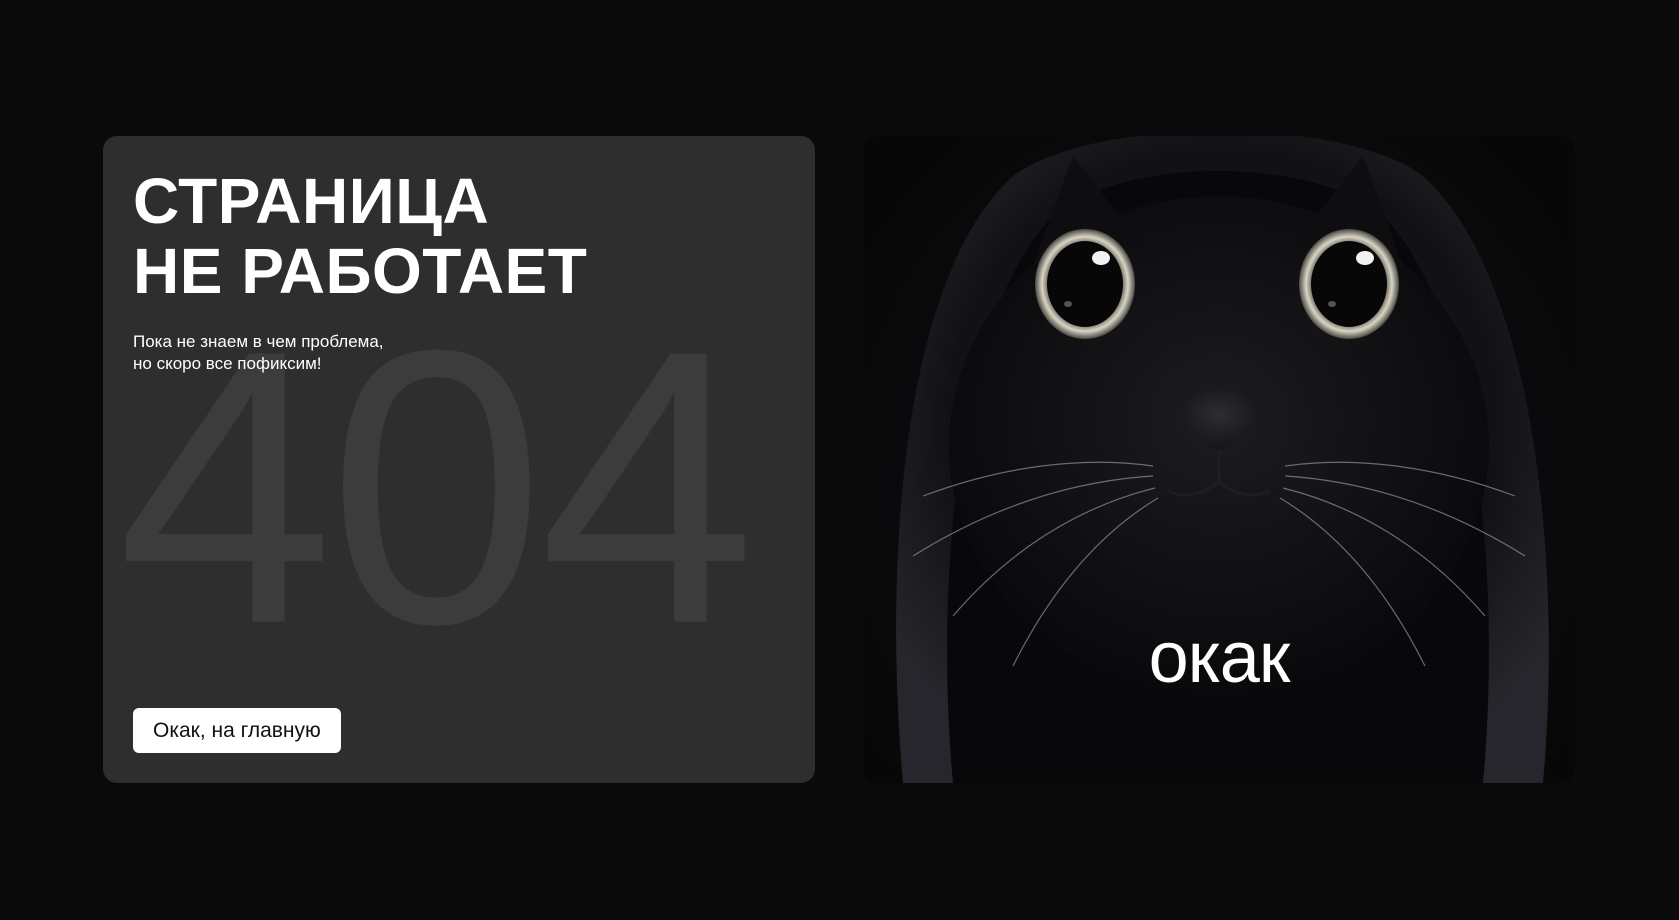 This screenshot has width=1679, height=920. Describe the element at coordinates (1349, 284) in the screenshot. I see `right-eye` at that location.